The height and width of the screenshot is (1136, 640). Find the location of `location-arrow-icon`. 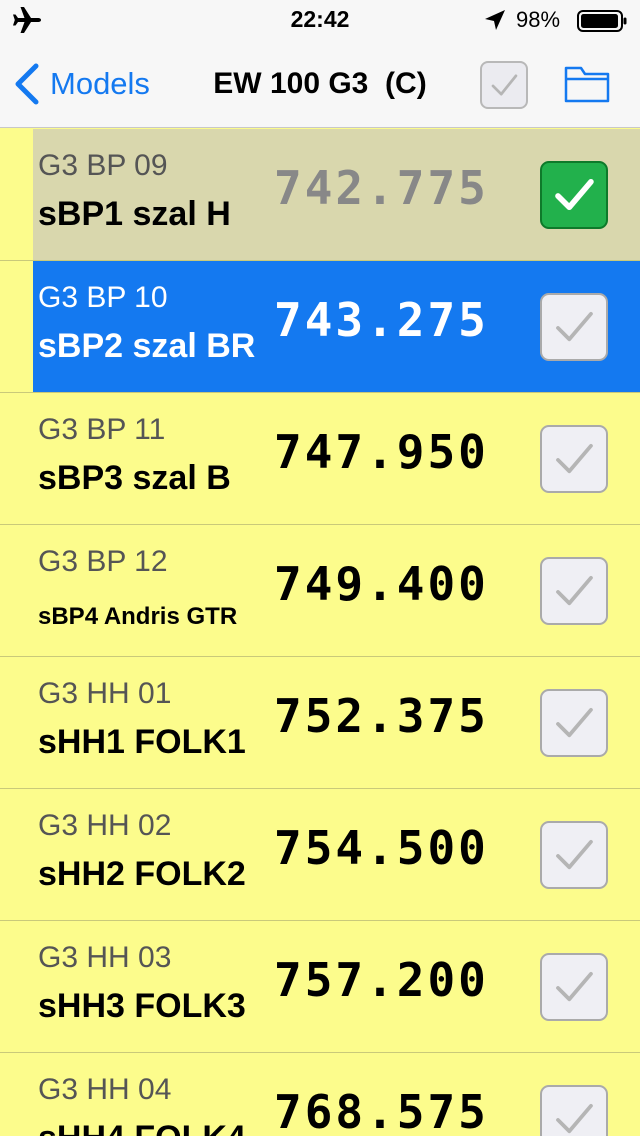

location-arrow-icon is located at coordinates (495, 20).